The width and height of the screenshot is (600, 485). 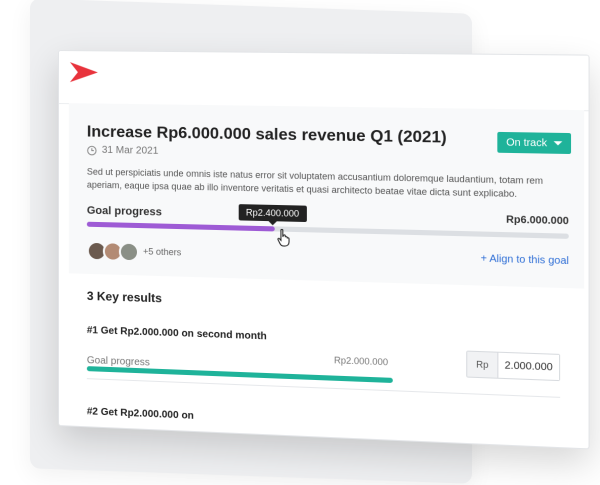 What do you see at coordinates (113, 251) in the screenshot?
I see `avatar-group` at bounding box center [113, 251].